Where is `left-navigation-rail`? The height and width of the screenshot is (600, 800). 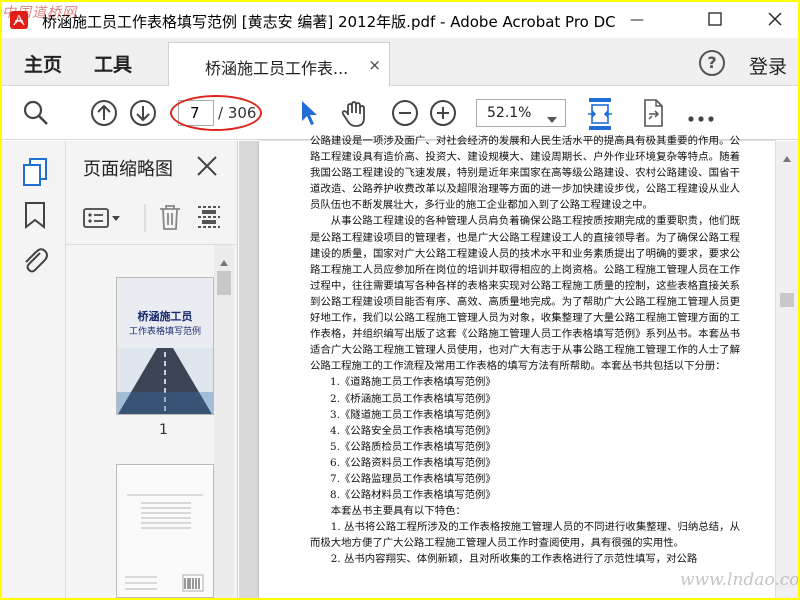 left-navigation-rail is located at coordinates (34, 369).